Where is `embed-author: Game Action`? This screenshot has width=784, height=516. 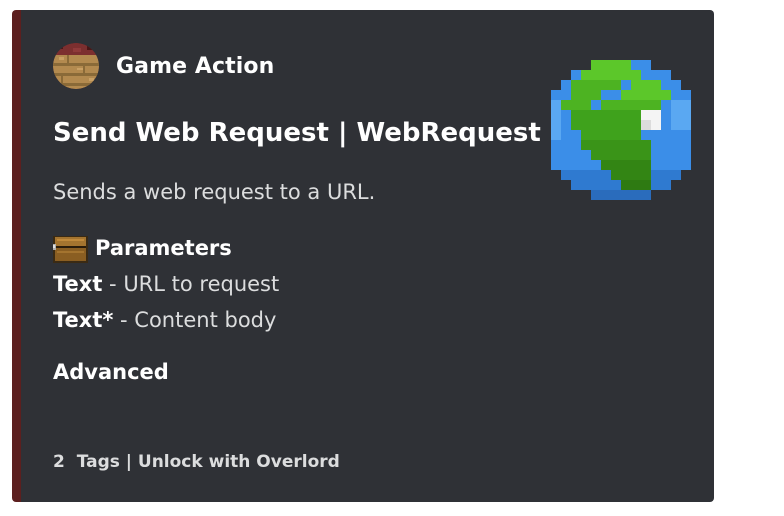
embed-author: Game Action is located at coordinates (163, 66).